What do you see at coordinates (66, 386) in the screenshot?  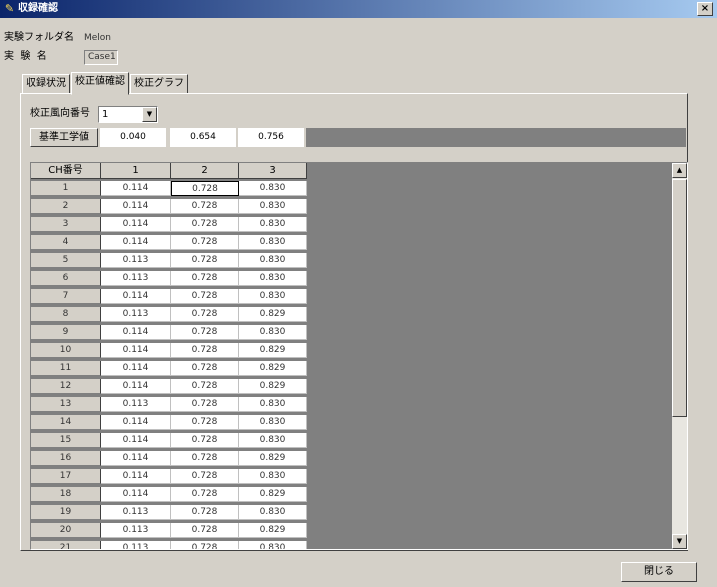 I see `row-header: 12` at bounding box center [66, 386].